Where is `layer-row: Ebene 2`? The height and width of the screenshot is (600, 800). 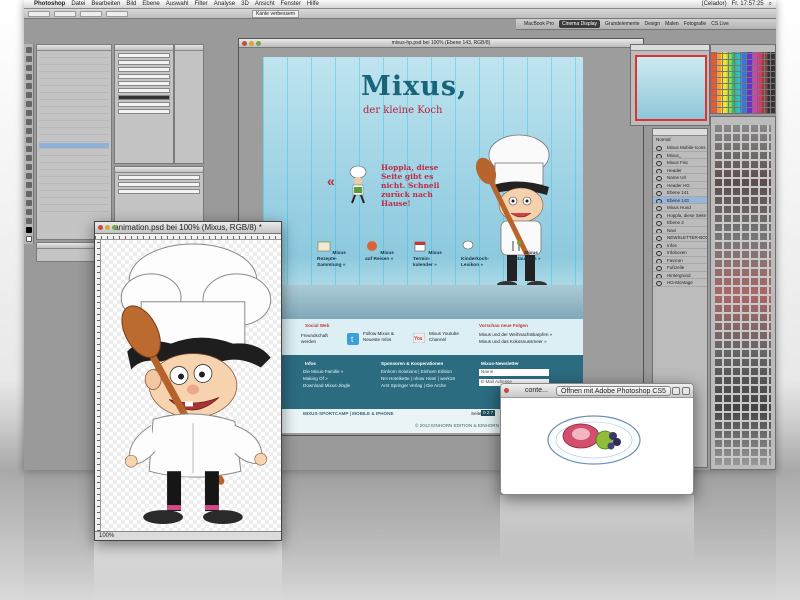 layer-row: Ebene 2 is located at coordinates (680, 223).